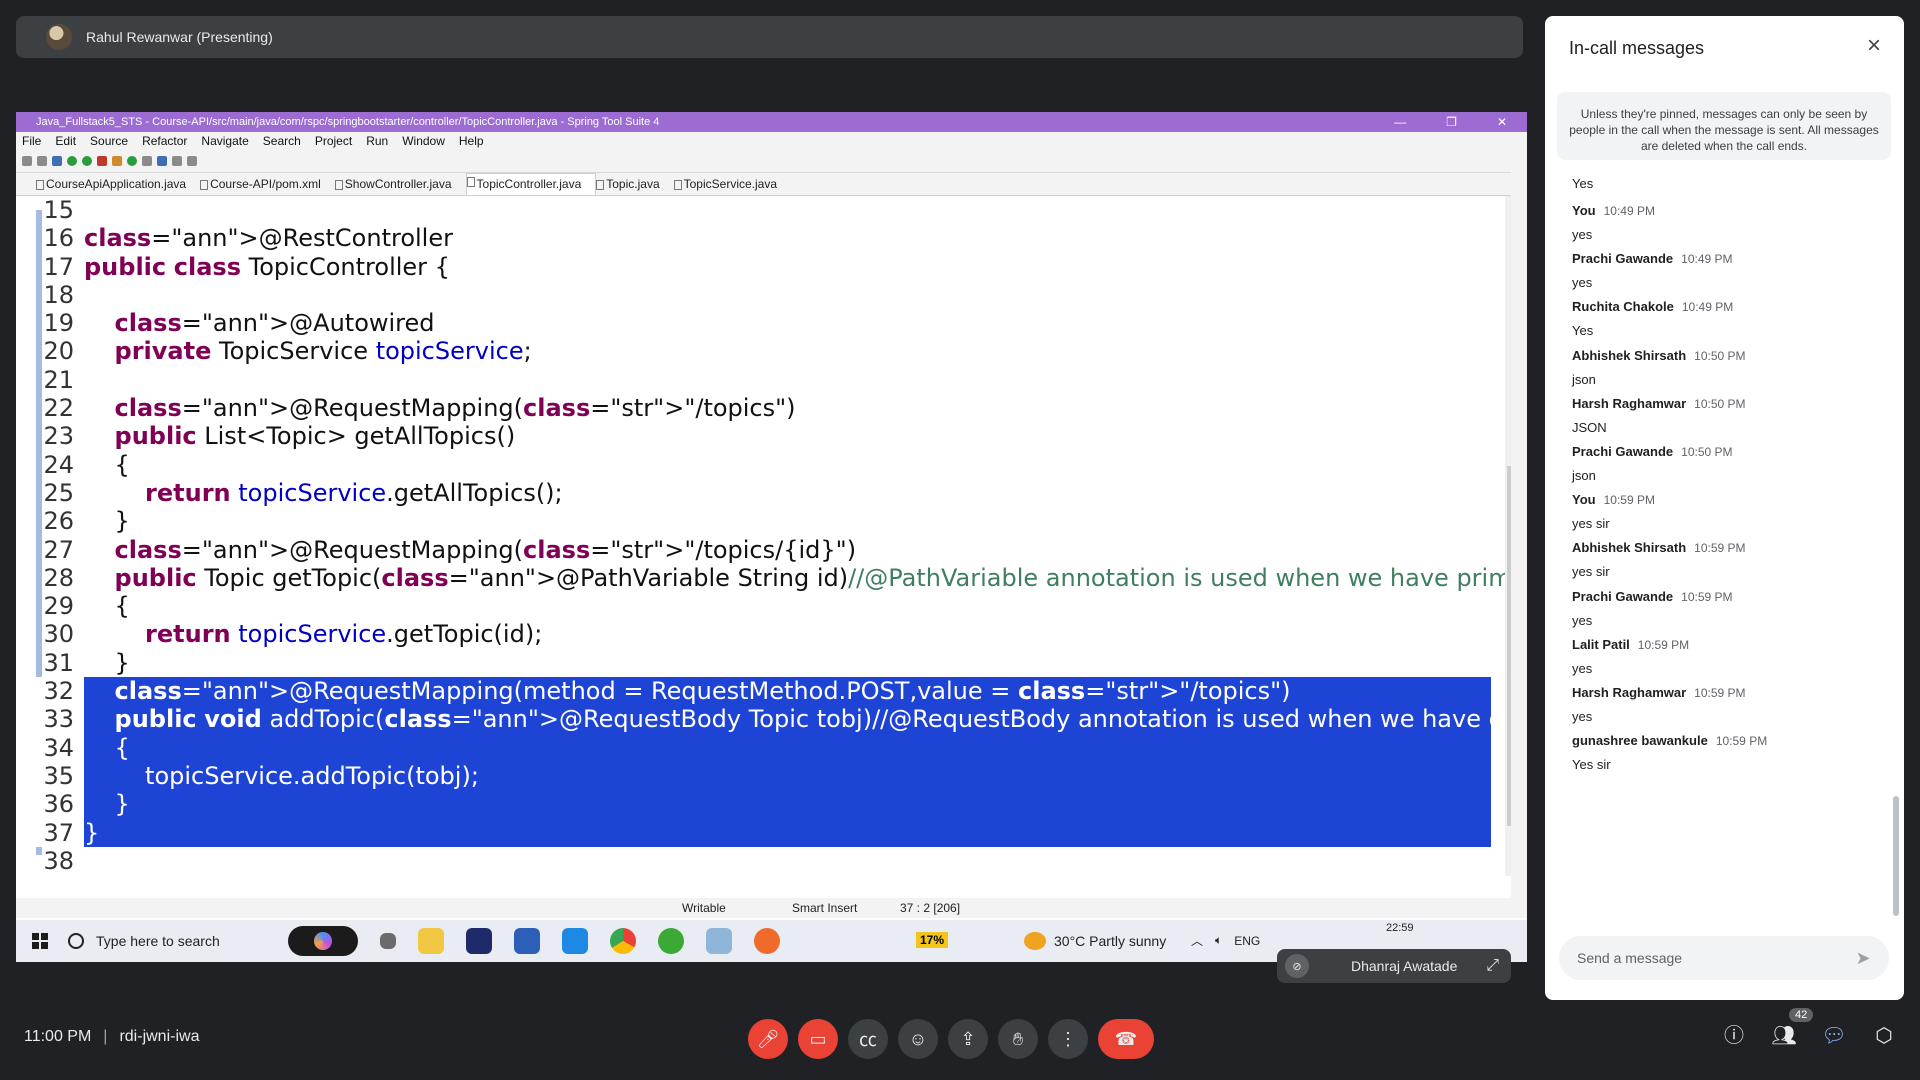 The width and height of the screenshot is (1920, 1080). What do you see at coordinates (1400, 122) in the screenshot?
I see `minimize-icon: —` at bounding box center [1400, 122].